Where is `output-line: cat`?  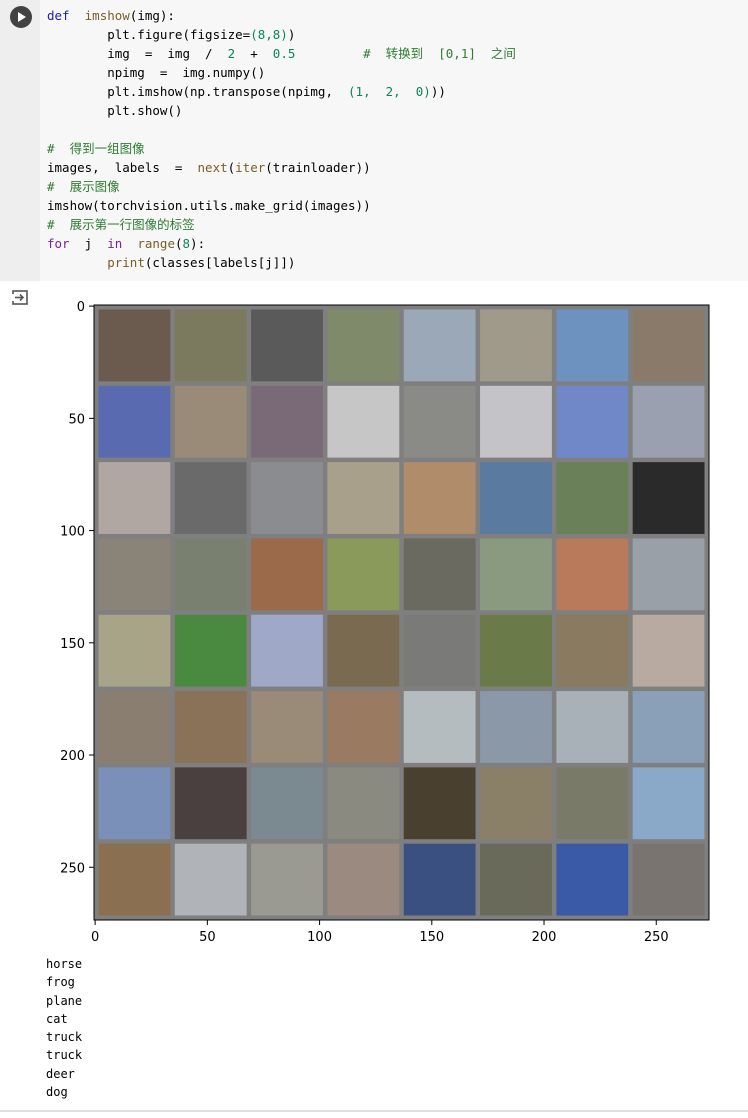 output-line: cat is located at coordinates (57, 1018).